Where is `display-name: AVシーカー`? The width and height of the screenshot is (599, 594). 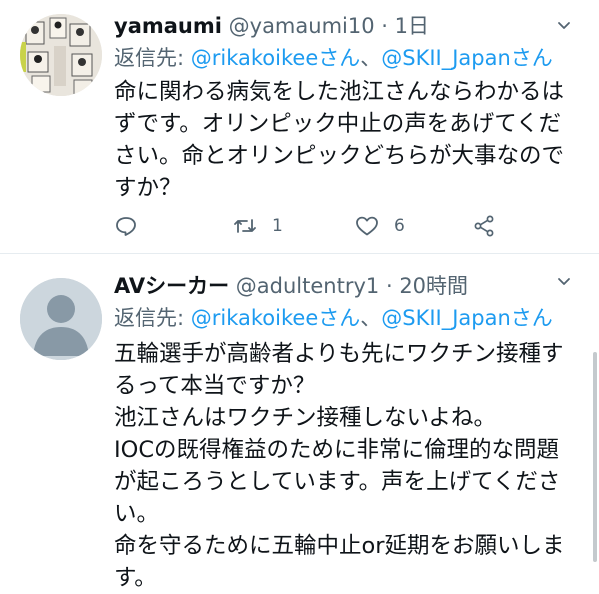 display-name: AVシーカー is located at coordinates (171, 286).